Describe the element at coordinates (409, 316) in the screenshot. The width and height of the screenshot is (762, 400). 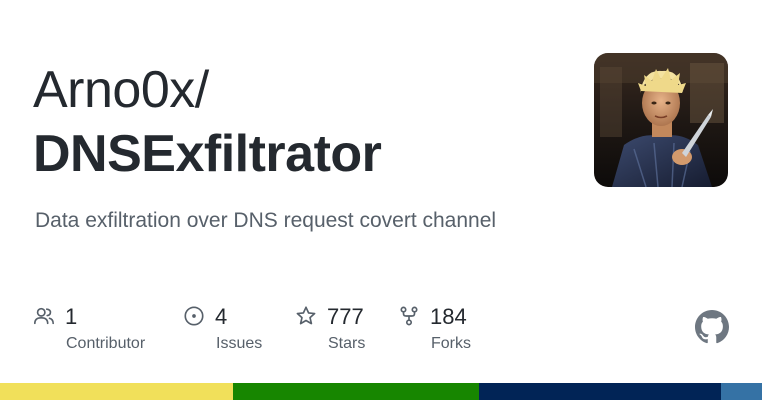
I see `repo-forked-icon` at that location.